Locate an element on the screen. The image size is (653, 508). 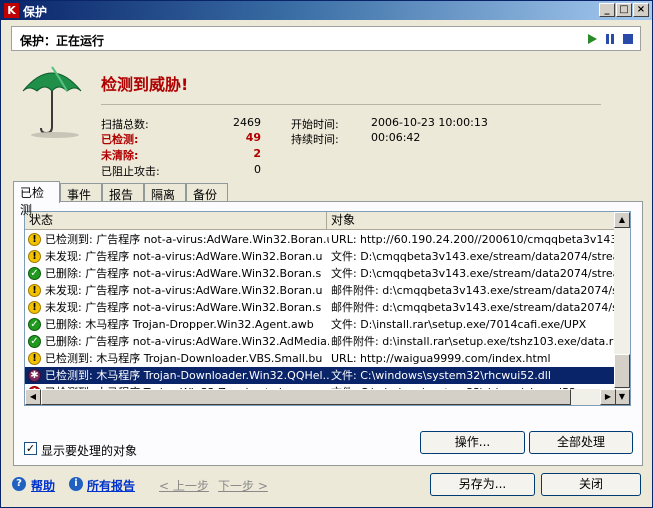
umbrella-shield-icon is located at coordinates (52, 102).